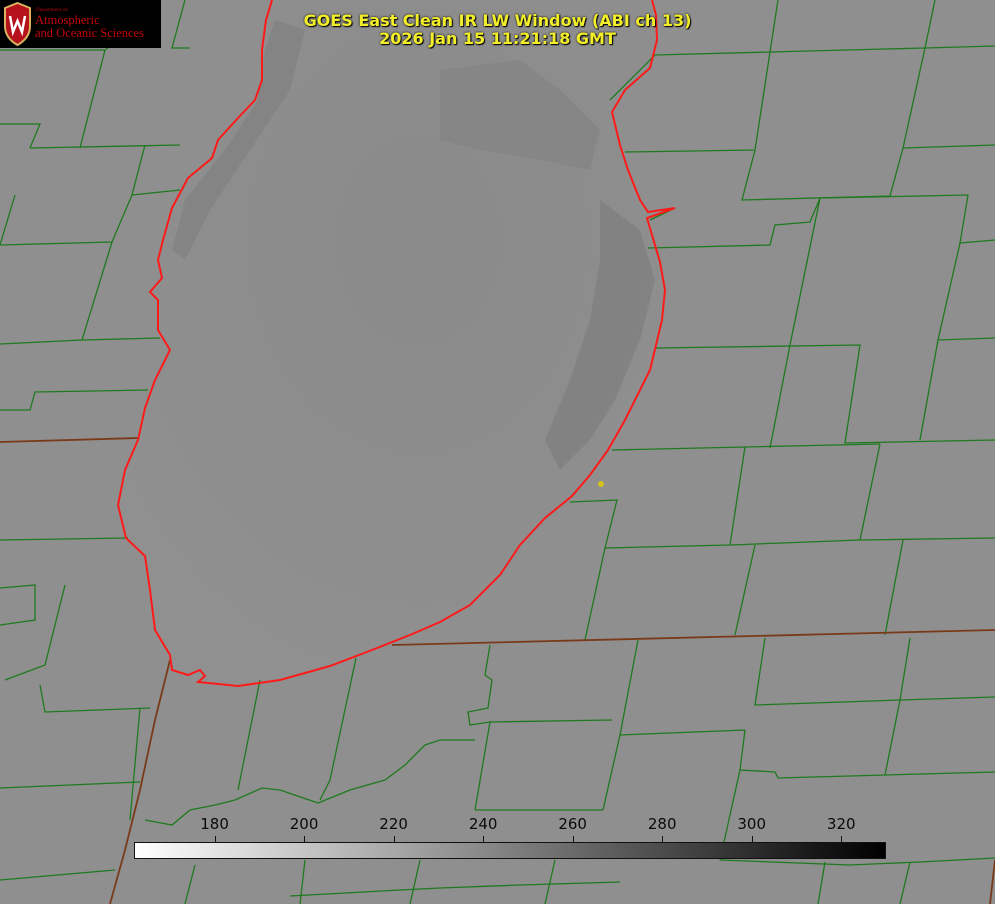 The width and height of the screenshot is (995, 904). I want to click on location-marker, so click(601, 484).